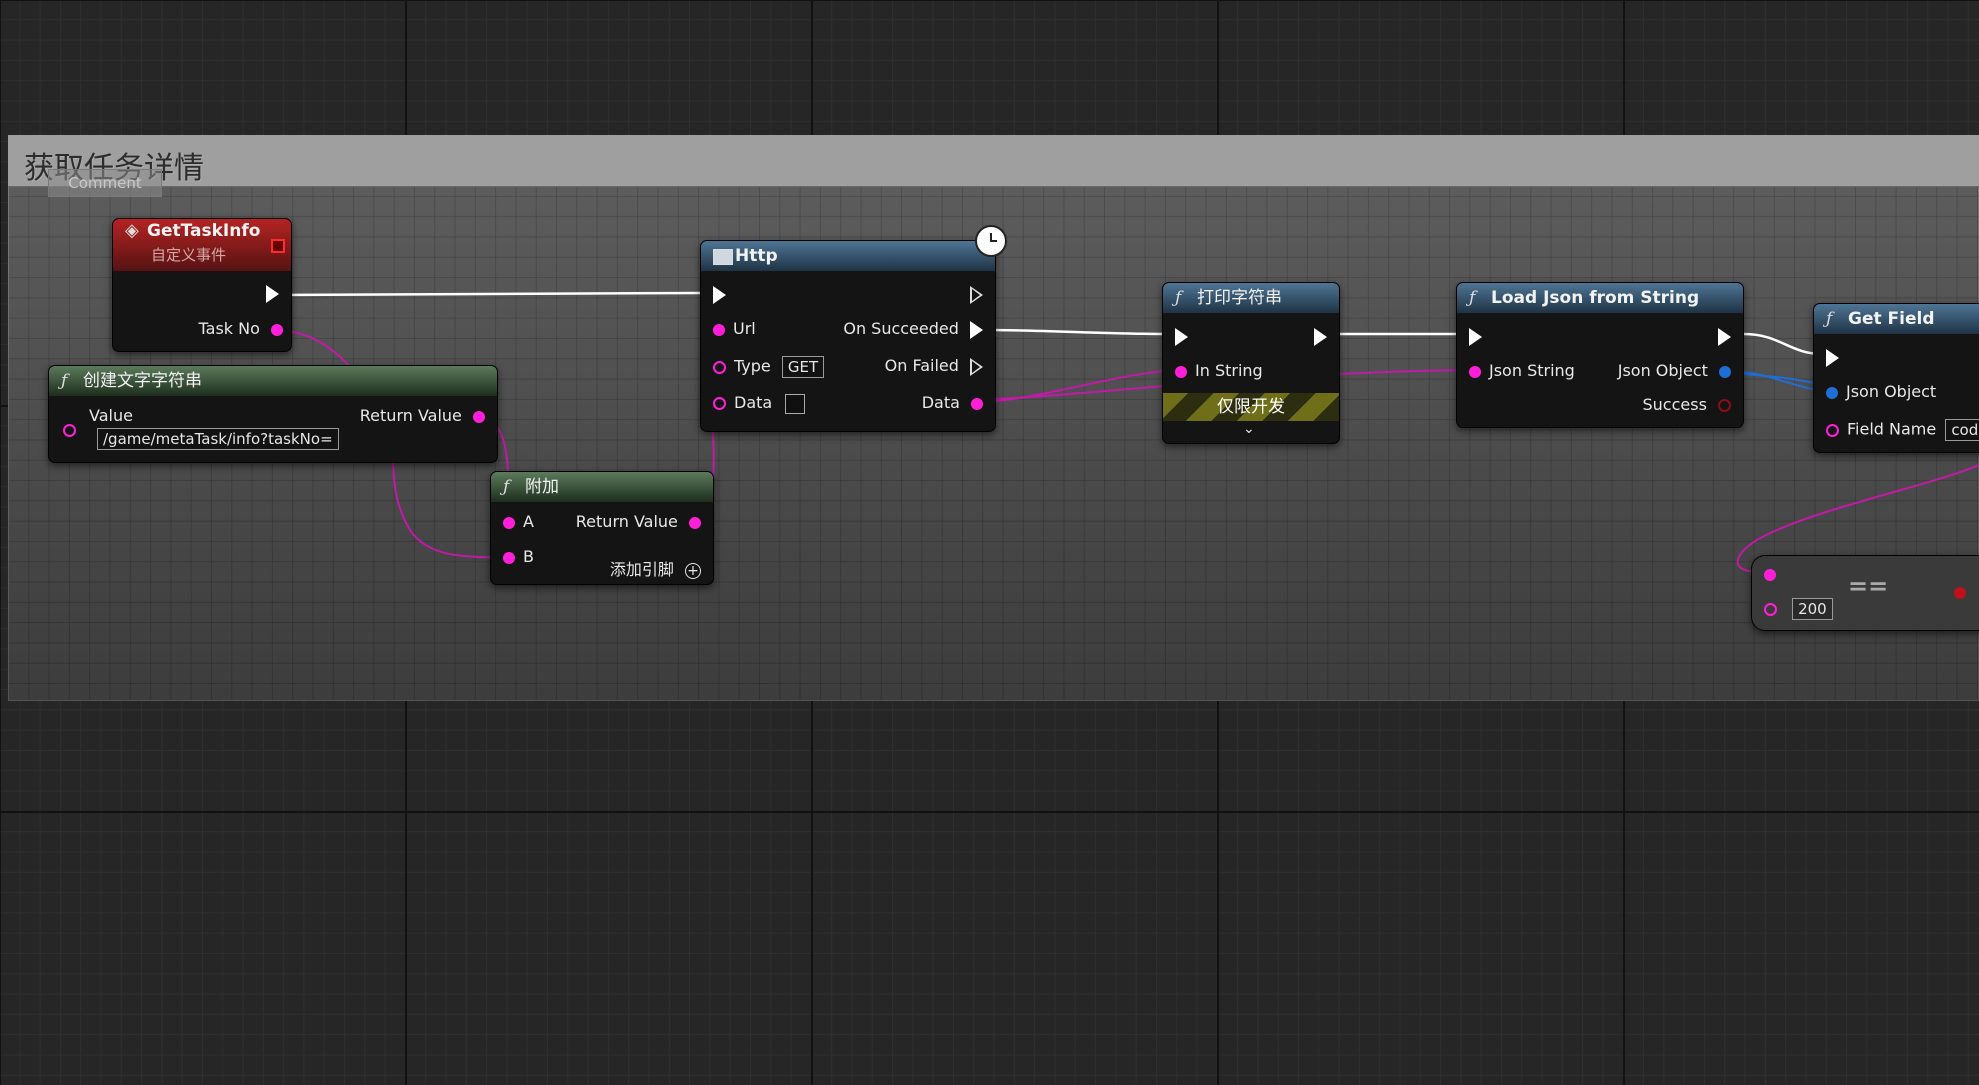  Describe the element at coordinates (1595, 298) in the screenshot. I see `node-title: Load Json from String` at that location.